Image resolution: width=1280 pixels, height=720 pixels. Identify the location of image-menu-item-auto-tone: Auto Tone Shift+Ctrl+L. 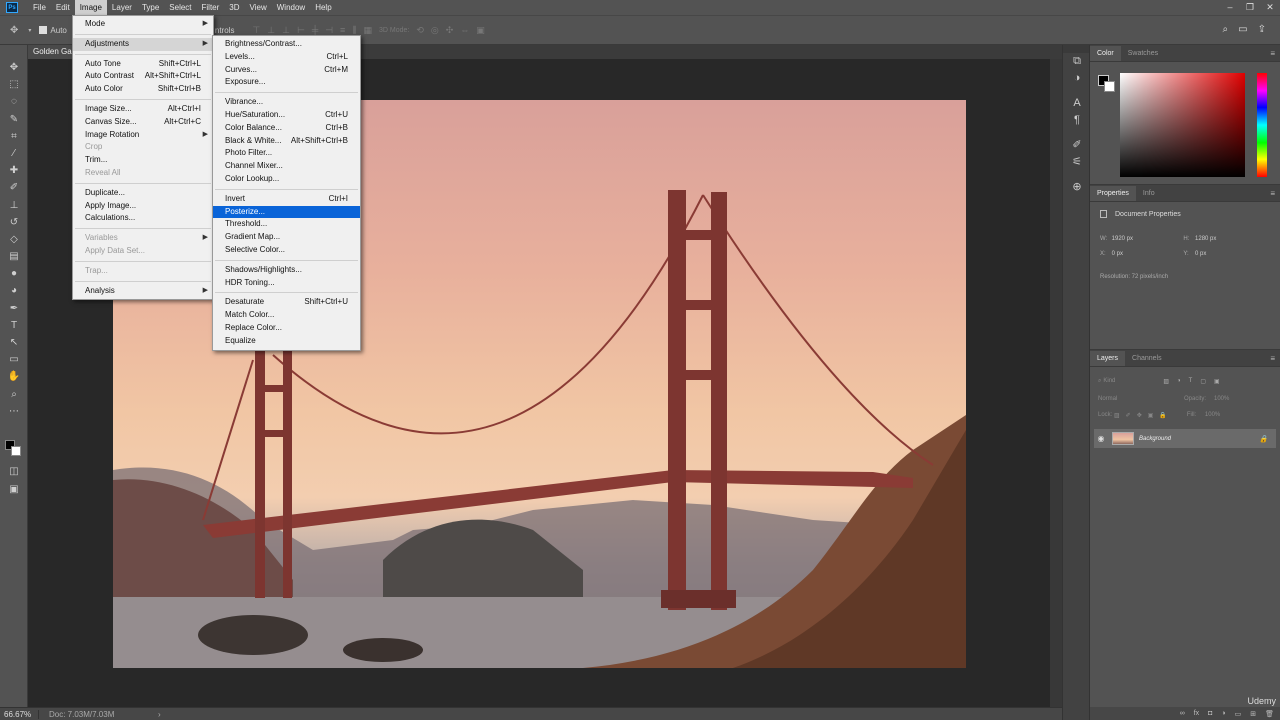
(143, 64).